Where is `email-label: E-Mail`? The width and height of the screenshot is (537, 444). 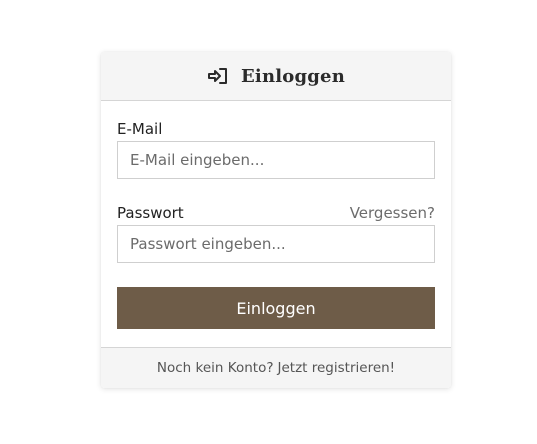 email-label: E-Mail is located at coordinates (140, 129).